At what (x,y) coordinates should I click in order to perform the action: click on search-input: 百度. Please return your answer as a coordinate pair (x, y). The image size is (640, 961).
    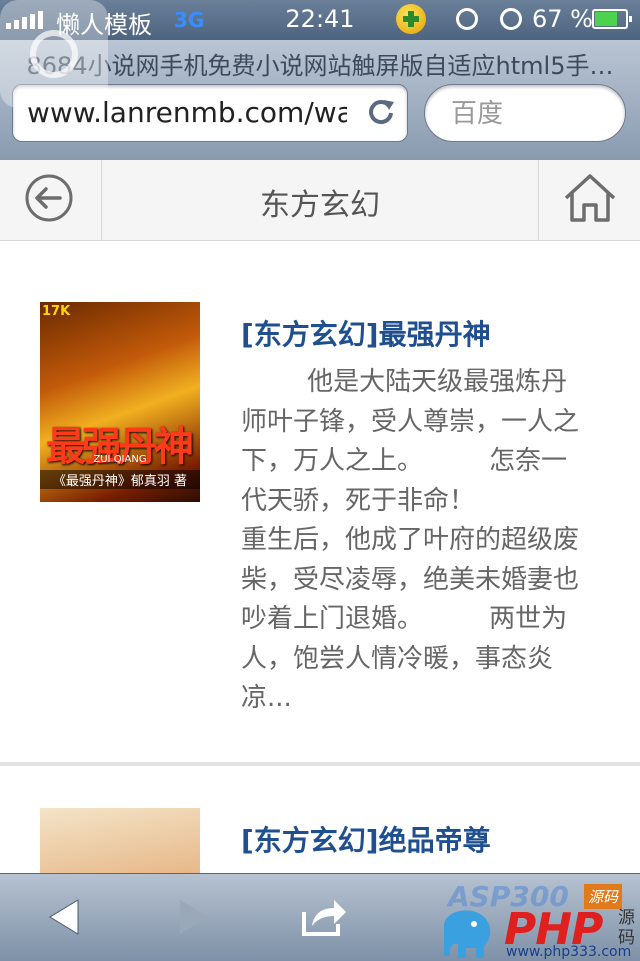
    Looking at the image, I should click on (525, 113).